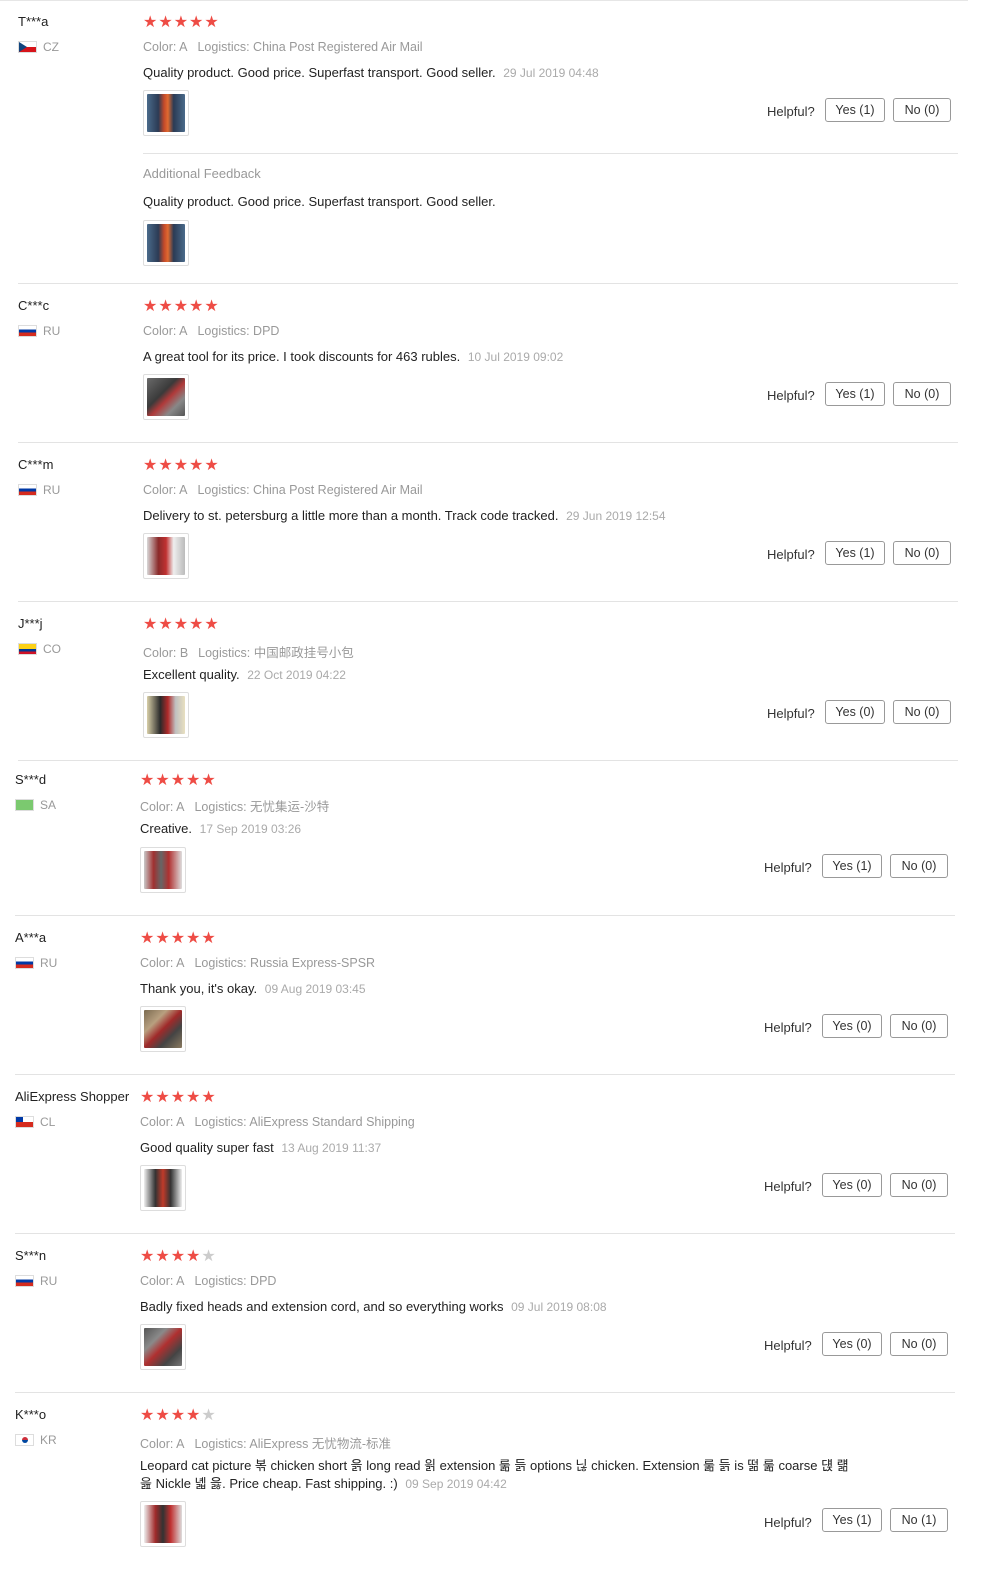 Image resolution: width=1000 pixels, height=1577 pixels. I want to click on reviewer-name: AliExpress Shopper, so click(72, 1096).